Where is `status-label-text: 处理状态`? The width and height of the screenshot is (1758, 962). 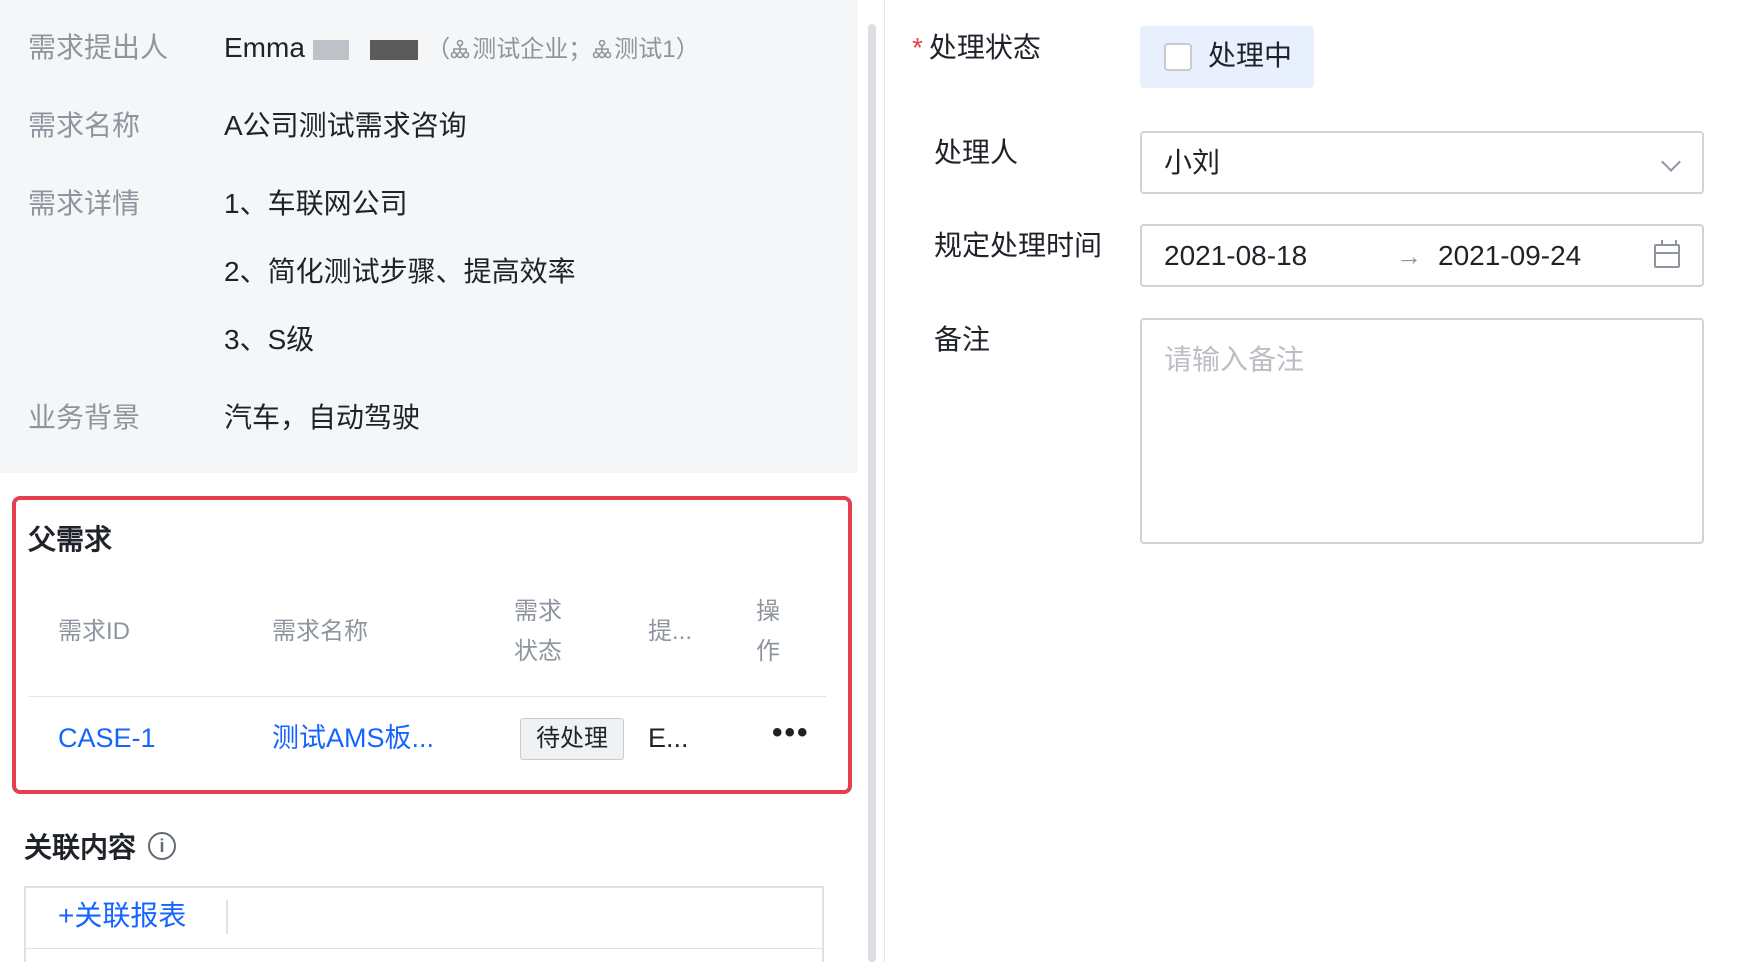 status-label-text: 处理状态 is located at coordinates (984, 47).